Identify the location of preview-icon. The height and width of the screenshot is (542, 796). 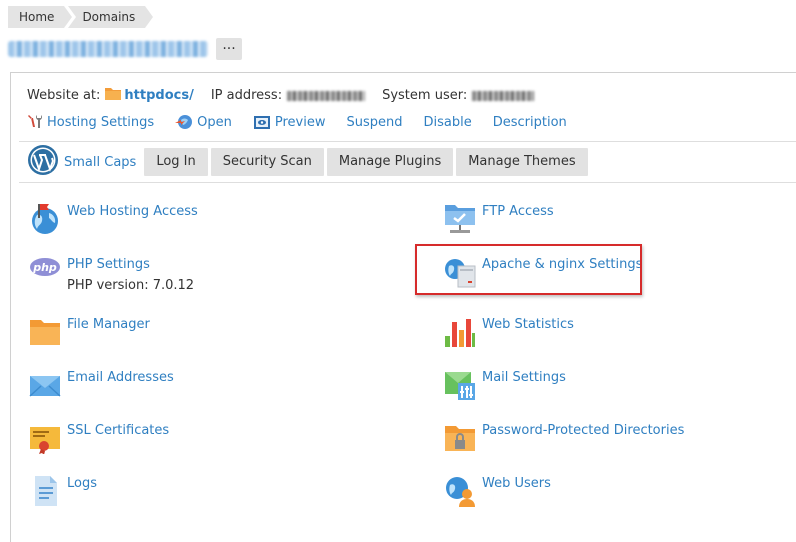
(261, 122).